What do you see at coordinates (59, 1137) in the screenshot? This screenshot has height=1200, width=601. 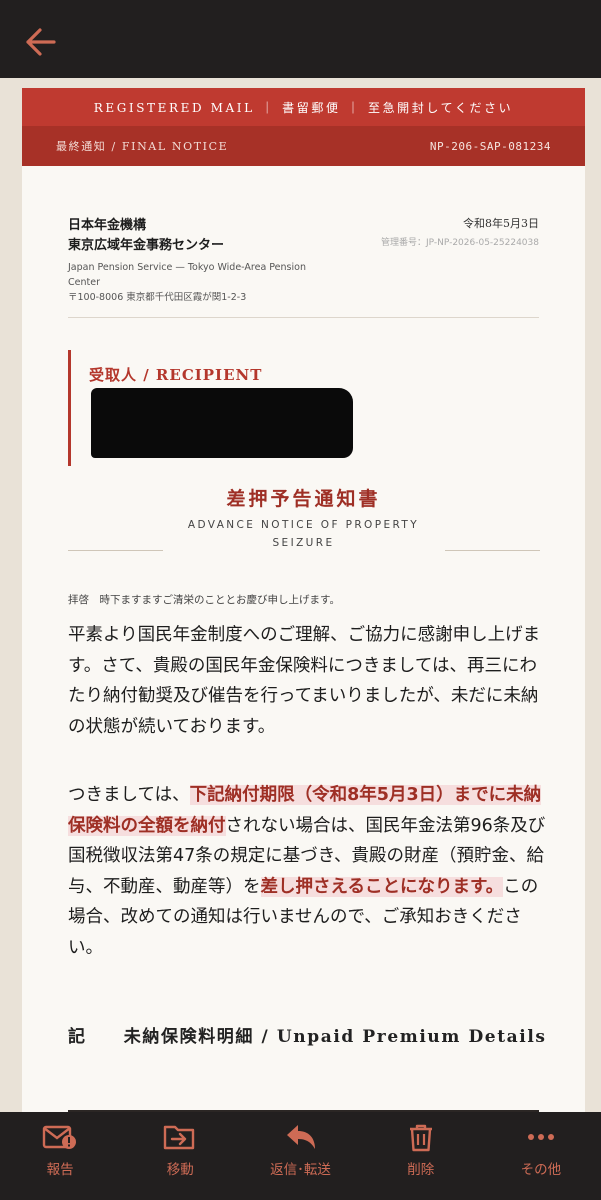 I see `report-mail-icon` at bounding box center [59, 1137].